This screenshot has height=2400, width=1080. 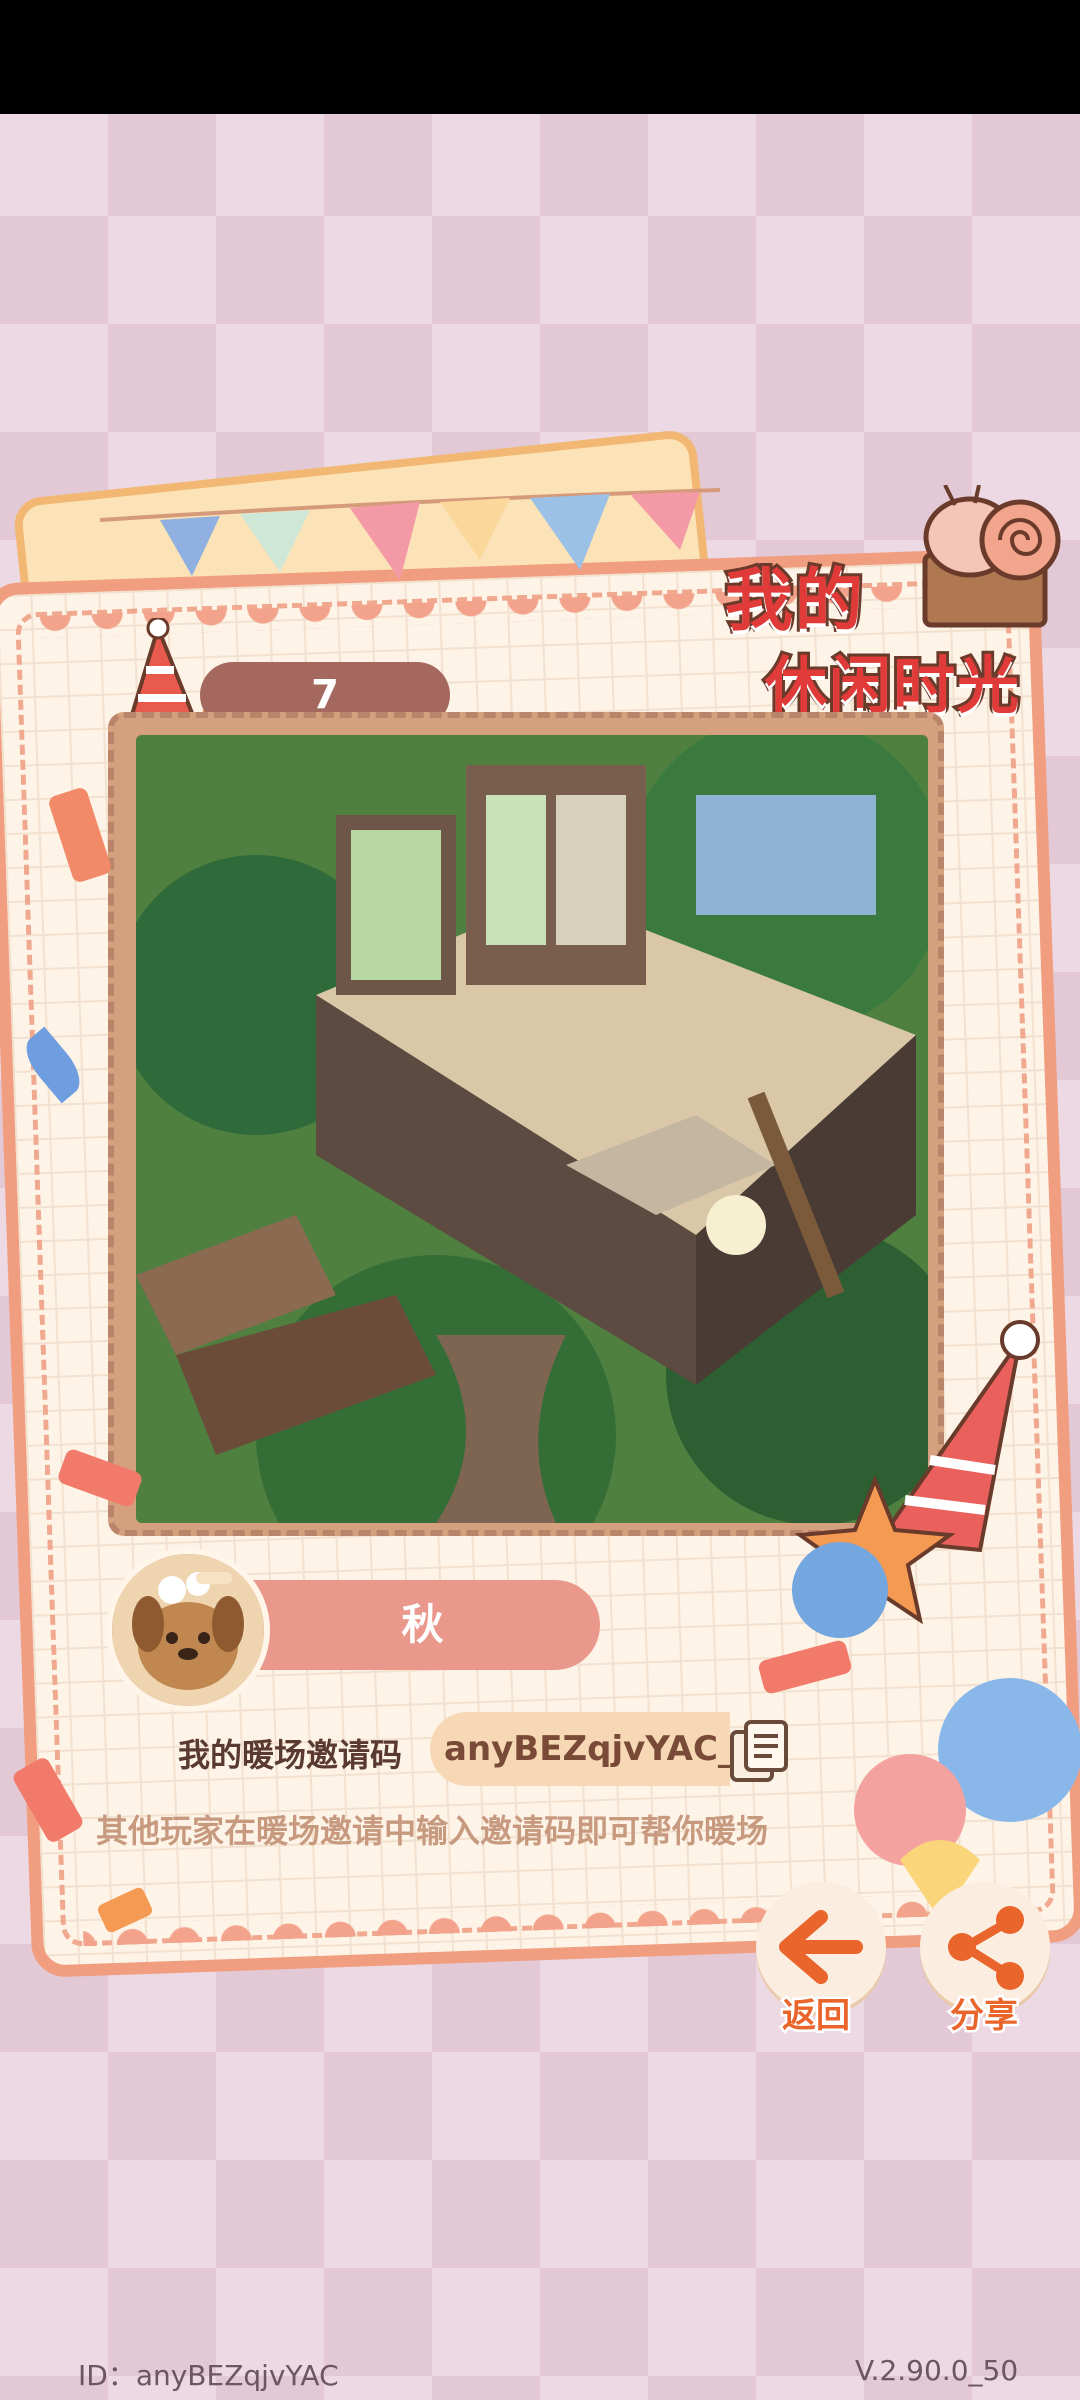 I want to click on bunting-decoration, so click(x=410, y=534).